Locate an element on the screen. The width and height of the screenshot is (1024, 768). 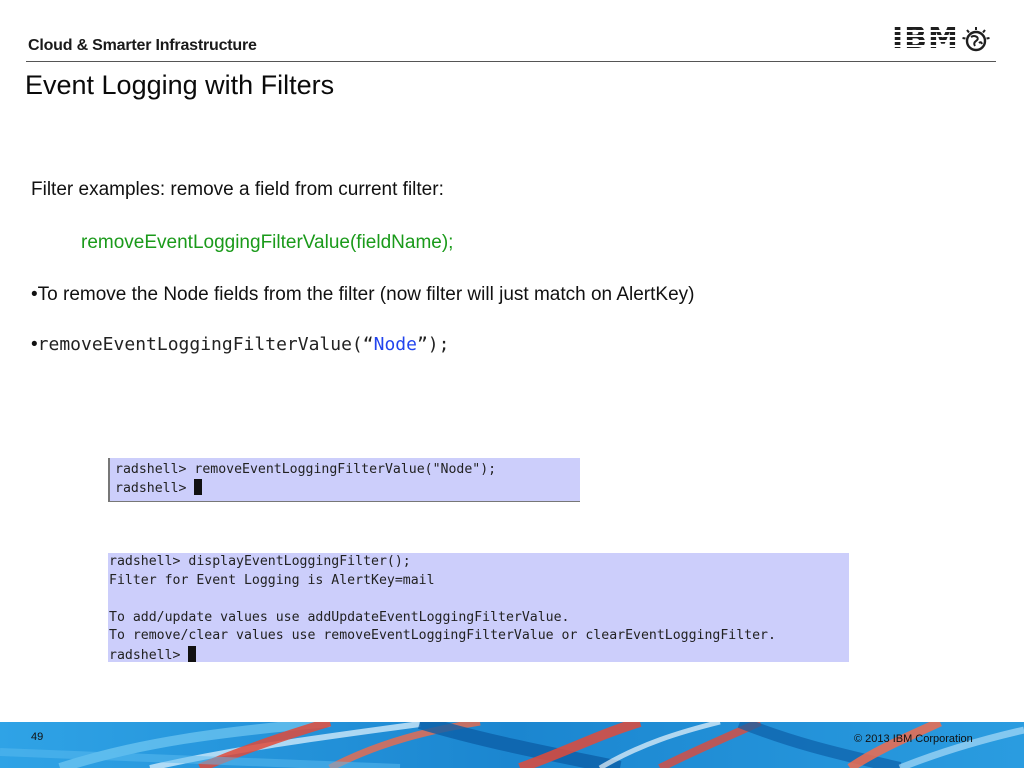
ibm-logo: IBM is located at coordinates (944, 40).